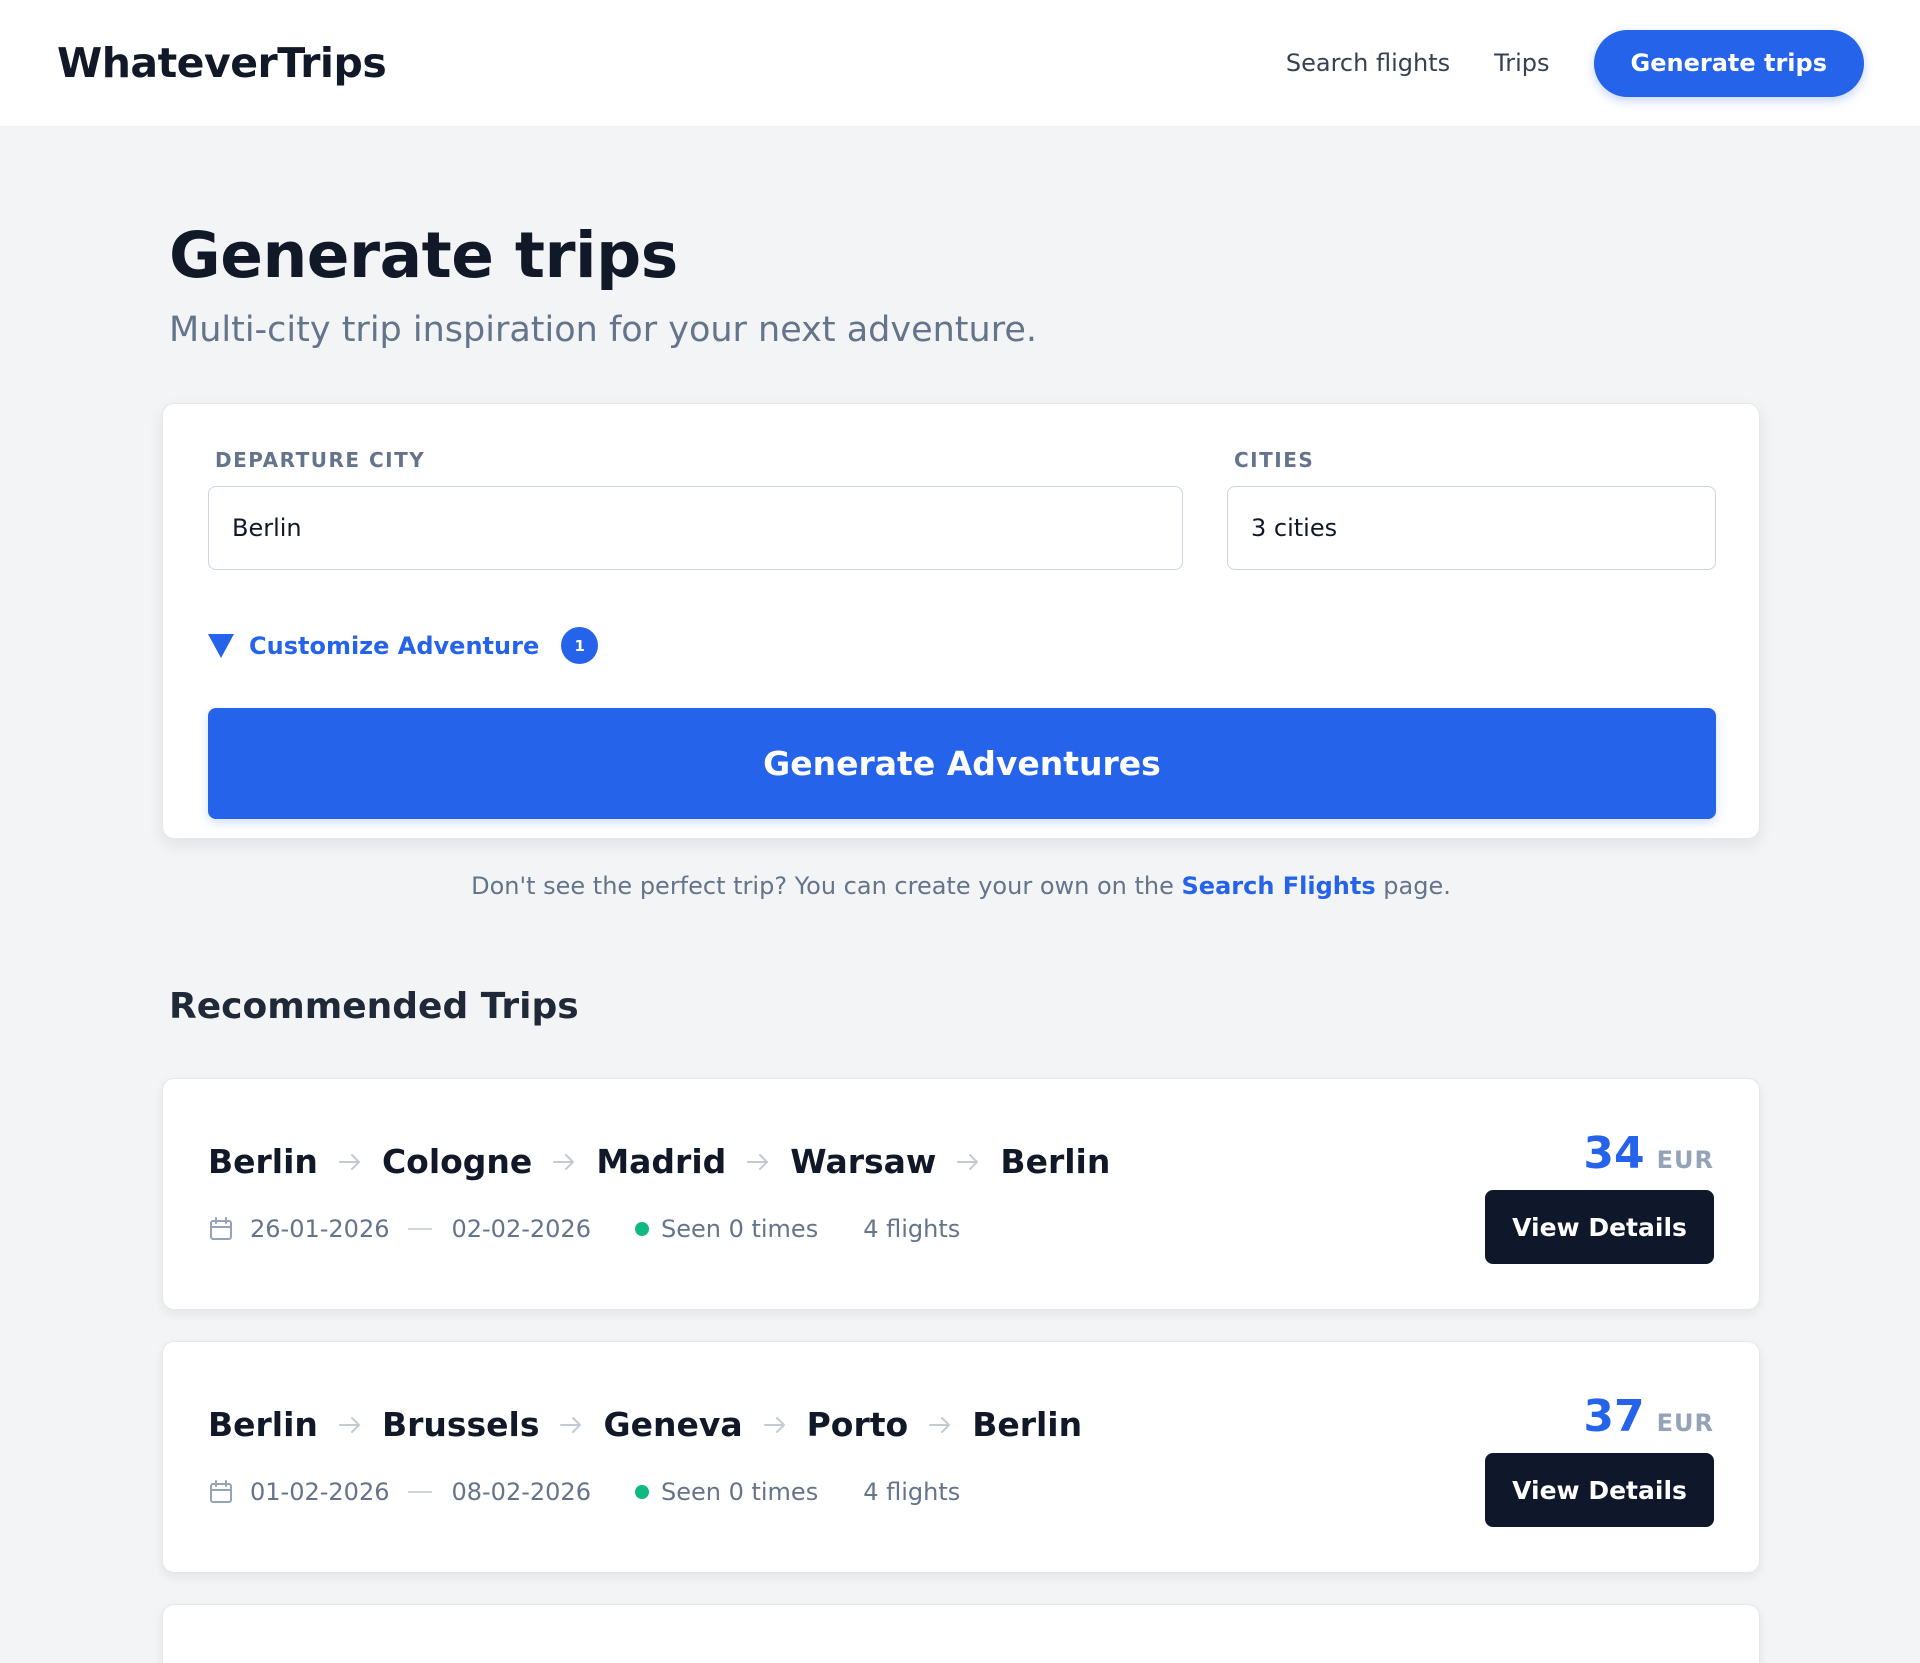 The height and width of the screenshot is (1663, 1920). Describe the element at coordinates (1728, 63) in the screenshot. I see `generate-trips-nav-button: Generate trips` at that location.